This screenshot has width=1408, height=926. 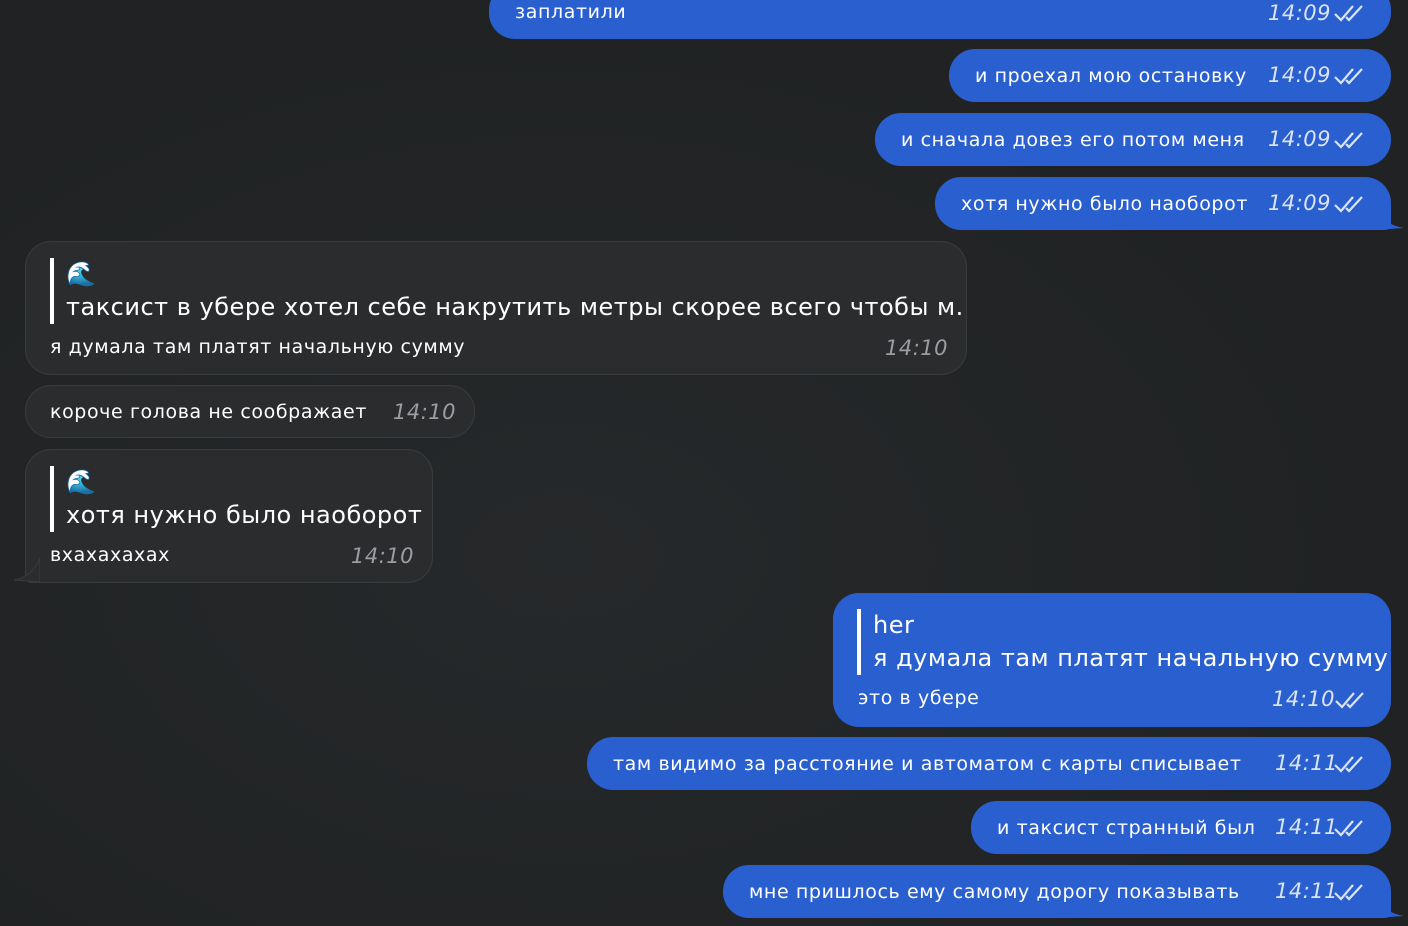 What do you see at coordinates (1131, 658) in the screenshot?
I see `reply-text: я думала там платят начальную сумму` at bounding box center [1131, 658].